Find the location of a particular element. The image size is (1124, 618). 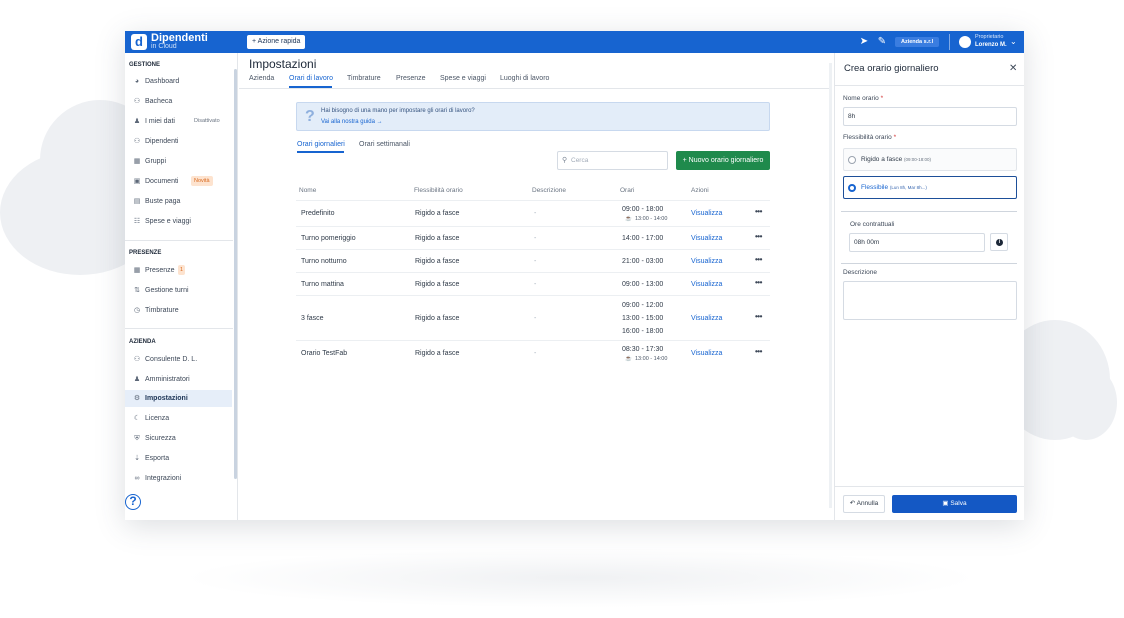

column-header-hours: Orari is located at coordinates (627, 190).